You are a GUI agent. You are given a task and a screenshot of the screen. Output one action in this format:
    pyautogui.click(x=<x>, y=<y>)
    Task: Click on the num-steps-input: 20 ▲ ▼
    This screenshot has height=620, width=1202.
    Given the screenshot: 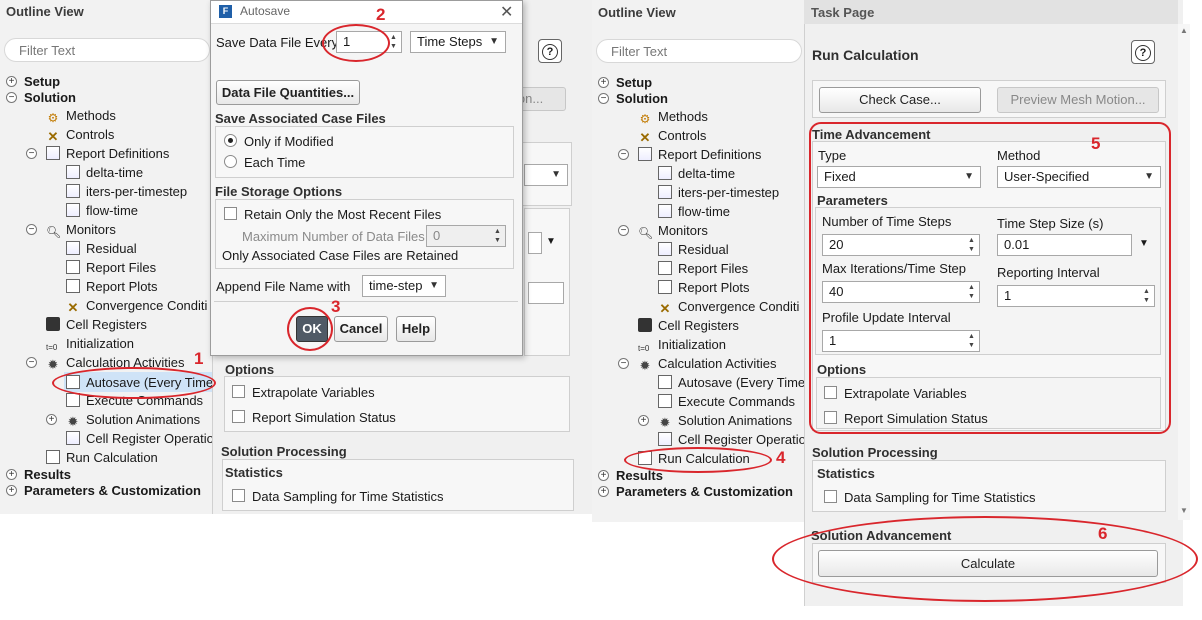 What is the action you would take?
    pyautogui.click(x=901, y=245)
    